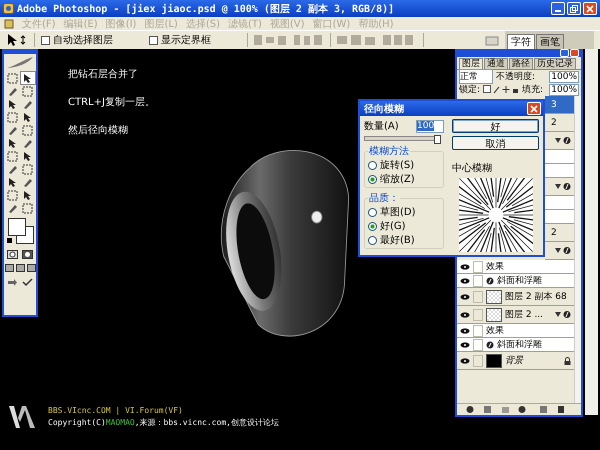 Image resolution: width=600 pixels, height=450 pixels. I want to click on logo-drawing, so click(22, 417).